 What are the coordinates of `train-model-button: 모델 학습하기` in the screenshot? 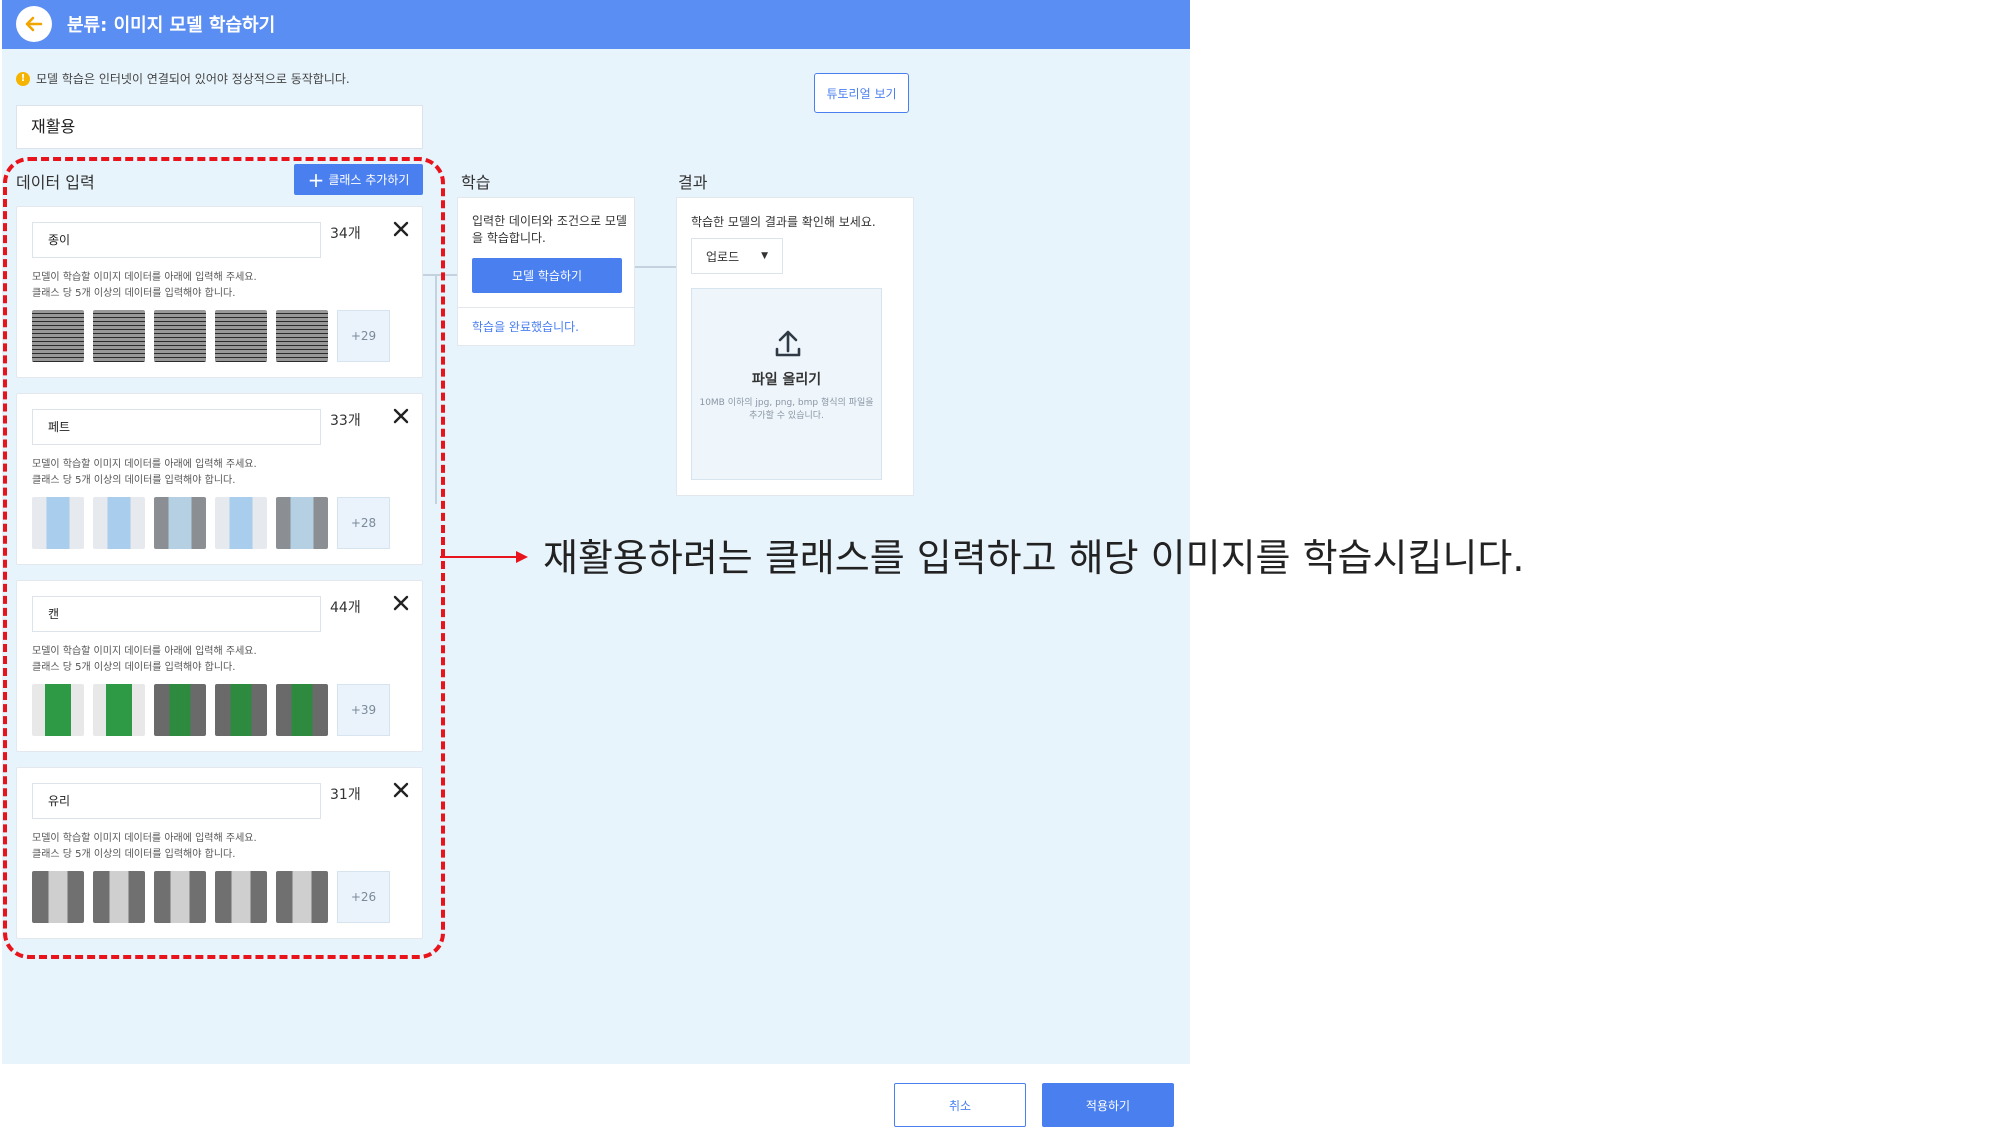 It's located at (547, 275).